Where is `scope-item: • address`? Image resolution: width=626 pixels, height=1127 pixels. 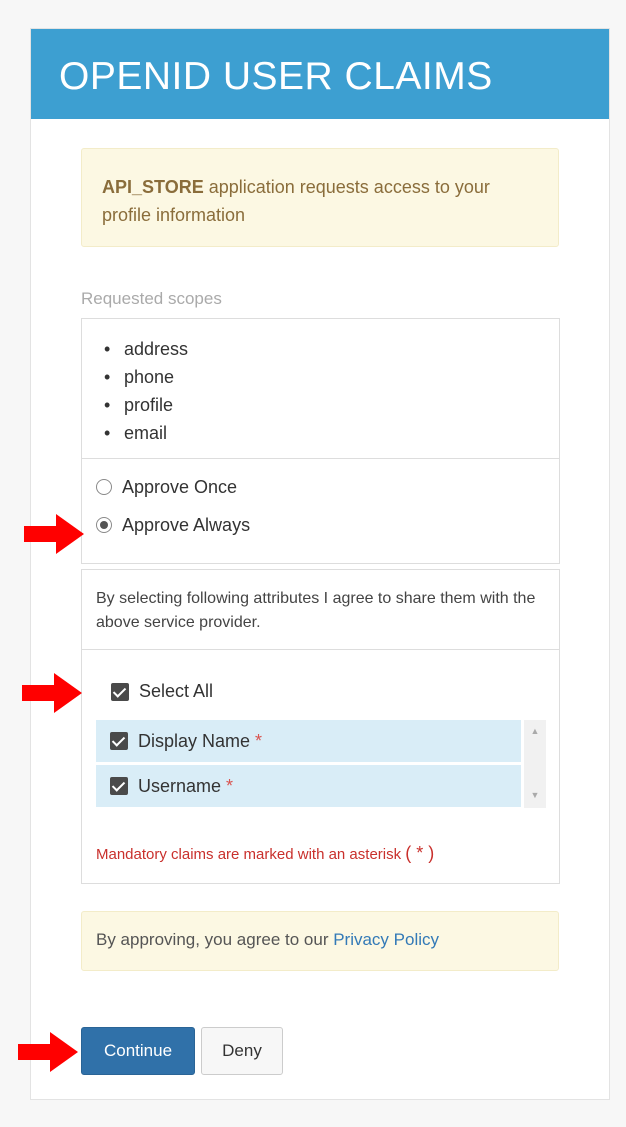
scope-item: • address is located at coordinates (320, 349).